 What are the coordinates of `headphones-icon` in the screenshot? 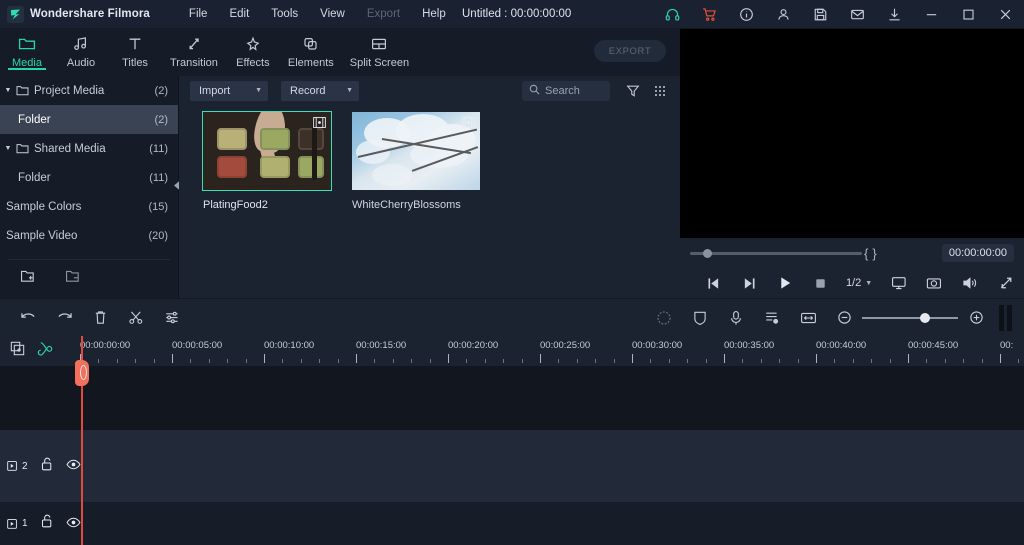 It's located at (672, 14).